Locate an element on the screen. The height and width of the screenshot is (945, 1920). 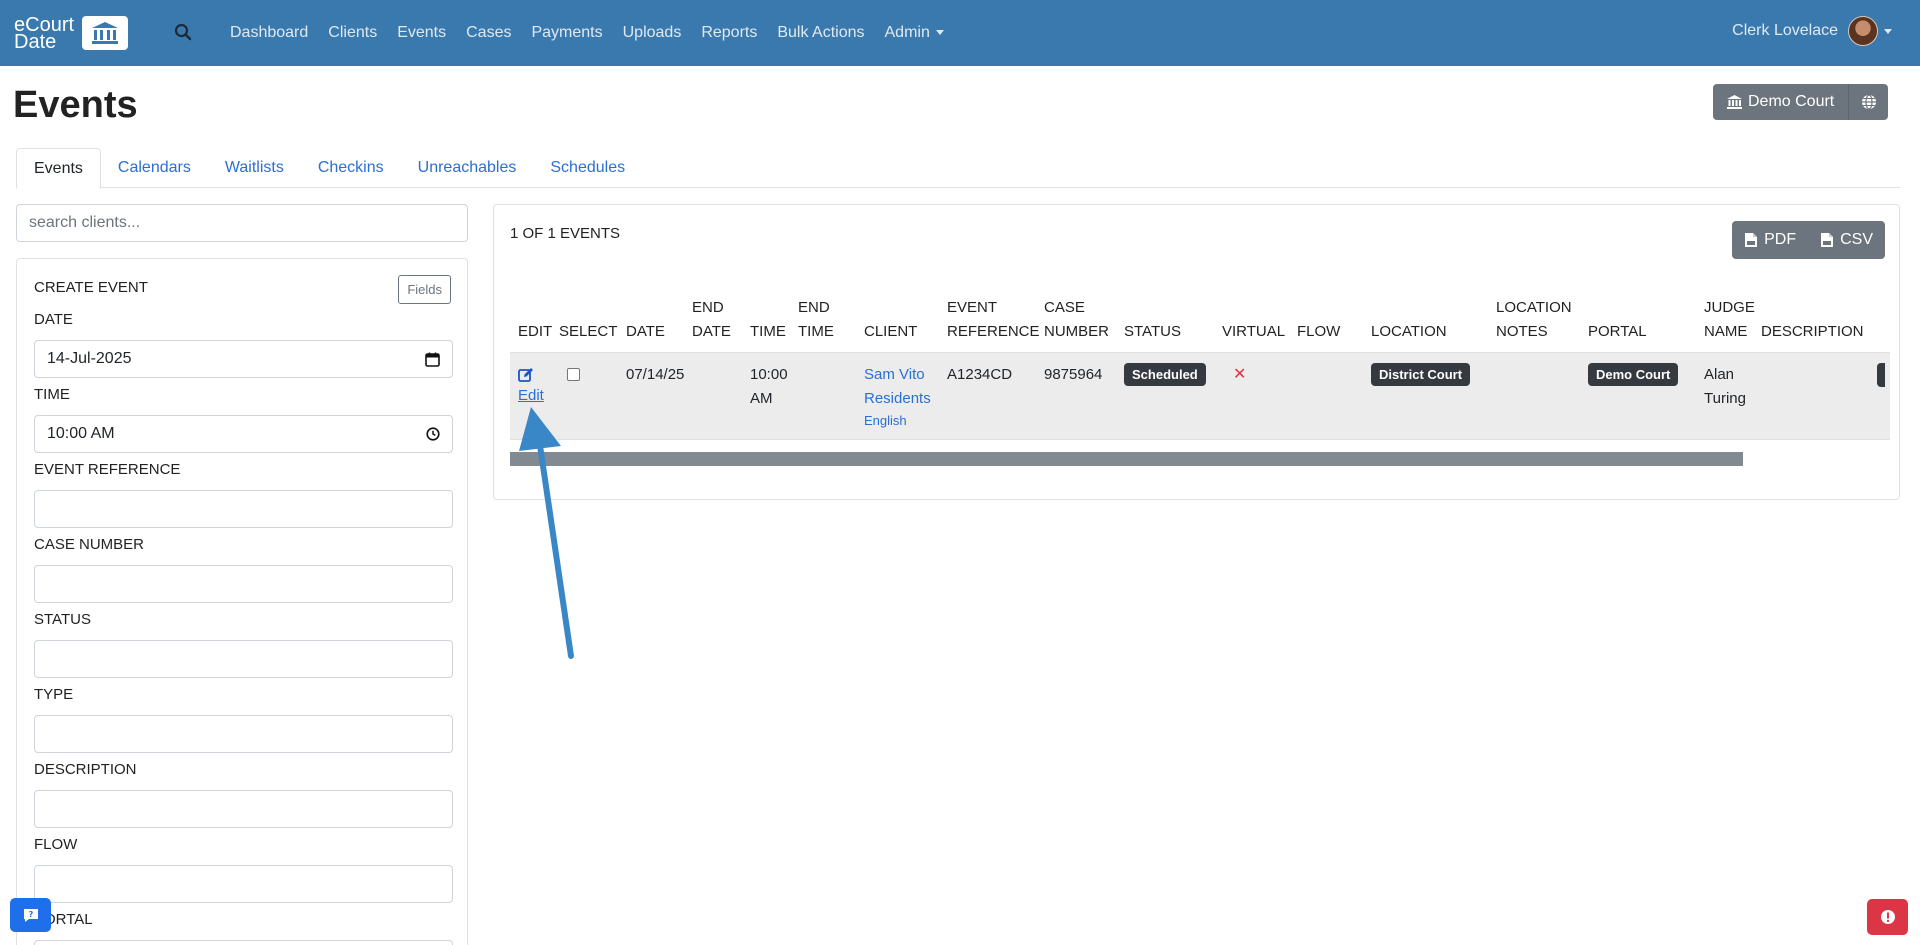
tab-schedules: Schedules is located at coordinates (587, 168).